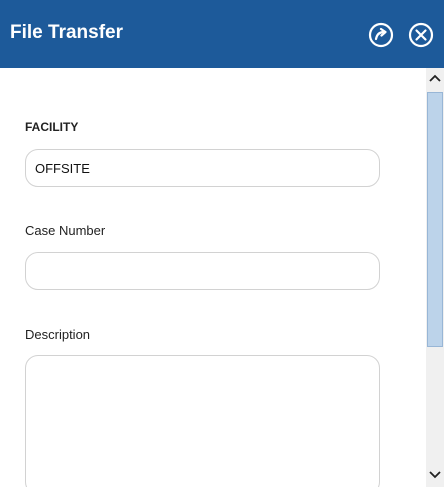 Image resolution: width=444 pixels, height=487 pixels. I want to click on close-circle-icon, so click(421, 35).